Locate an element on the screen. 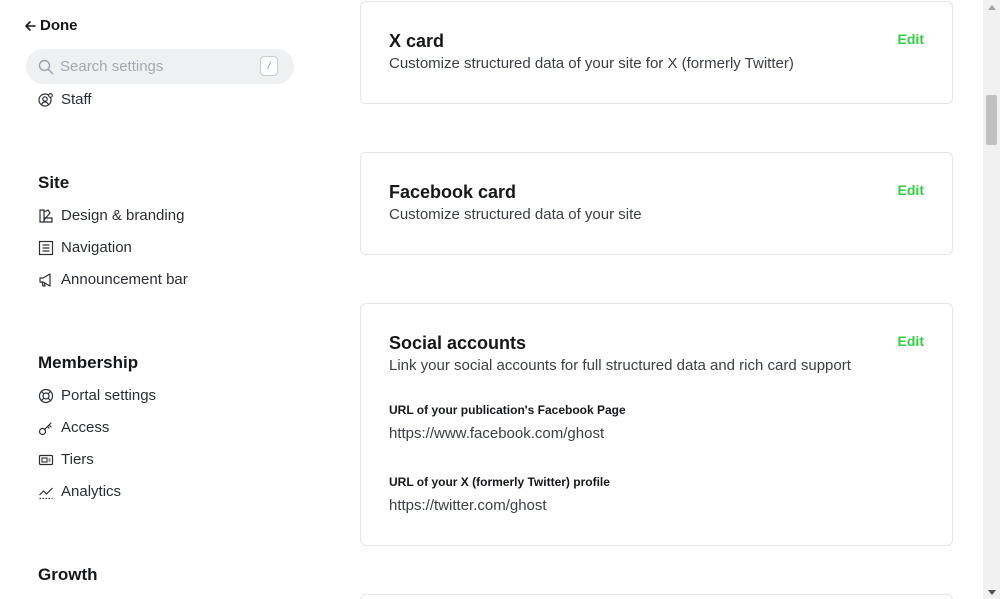 The image size is (1000, 599). chevron-down-icon is located at coordinates (991, 592).